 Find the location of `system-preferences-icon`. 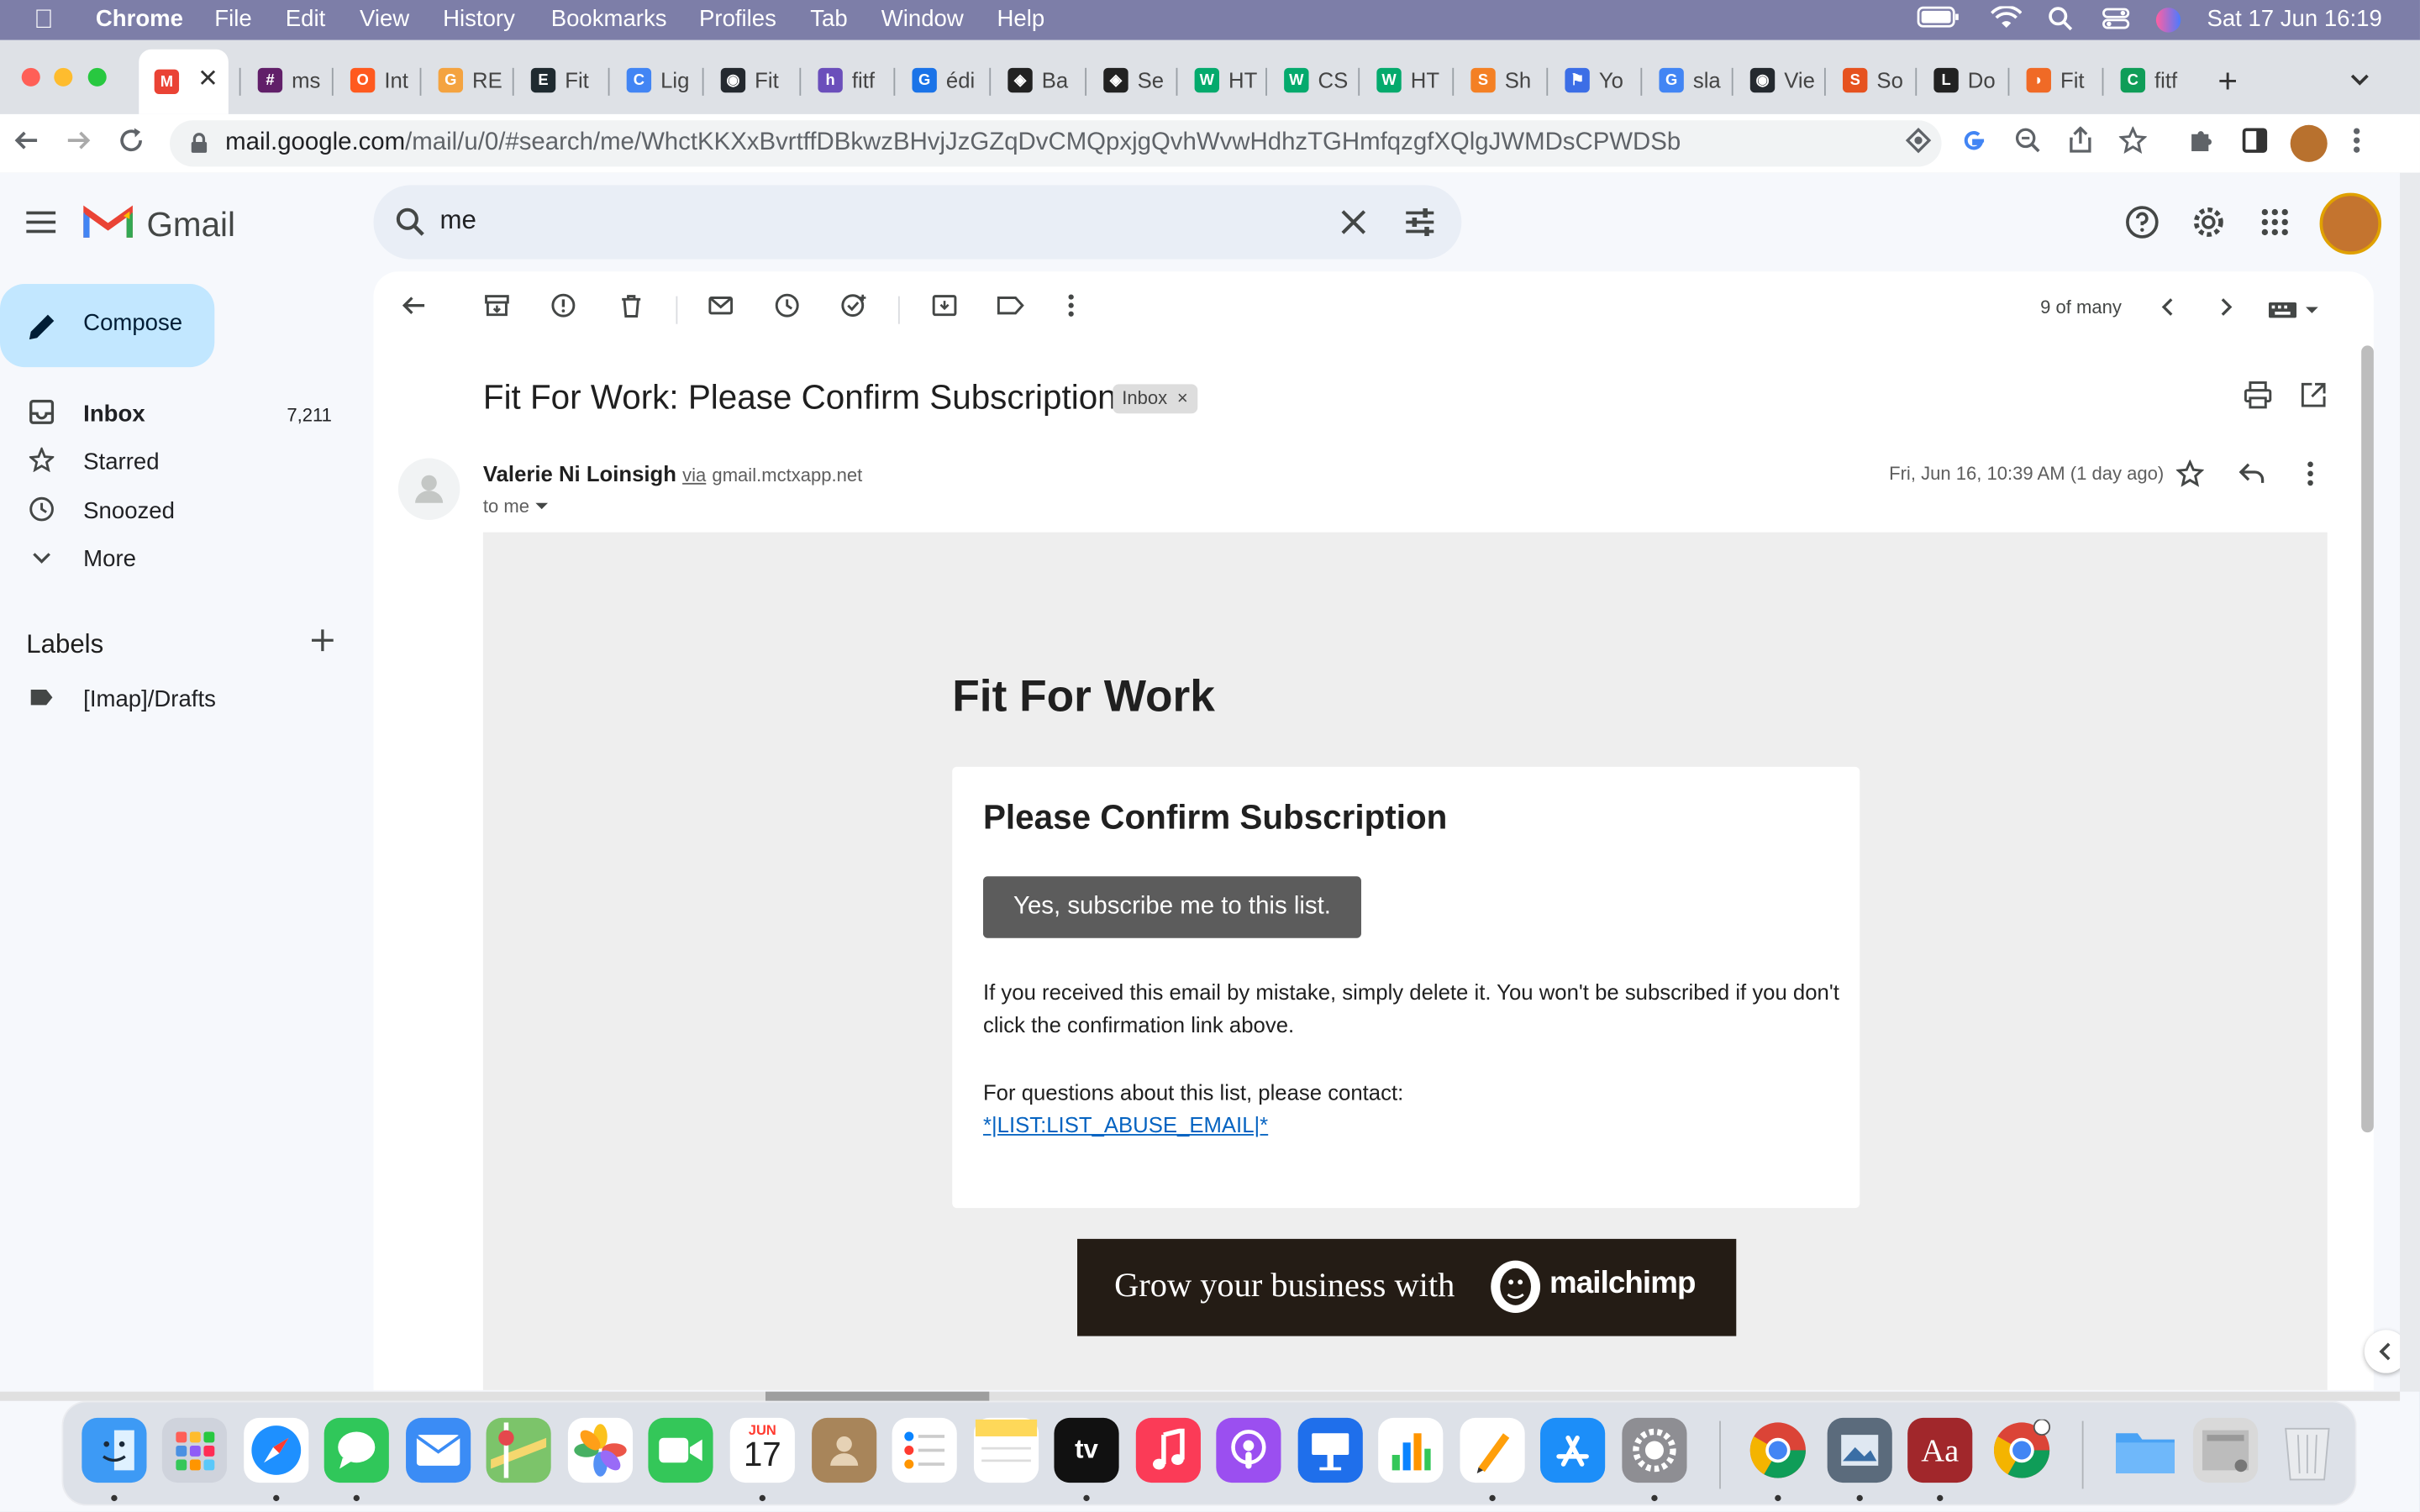

system-preferences-icon is located at coordinates (1654, 1450).